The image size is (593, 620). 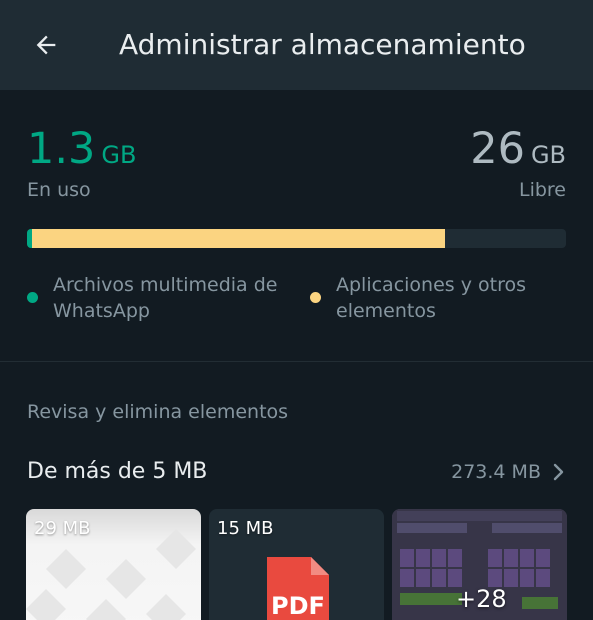 What do you see at coordinates (29, 238) in the screenshot?
I see `storage-bar-media-segment` at bounding box center [29, 238].